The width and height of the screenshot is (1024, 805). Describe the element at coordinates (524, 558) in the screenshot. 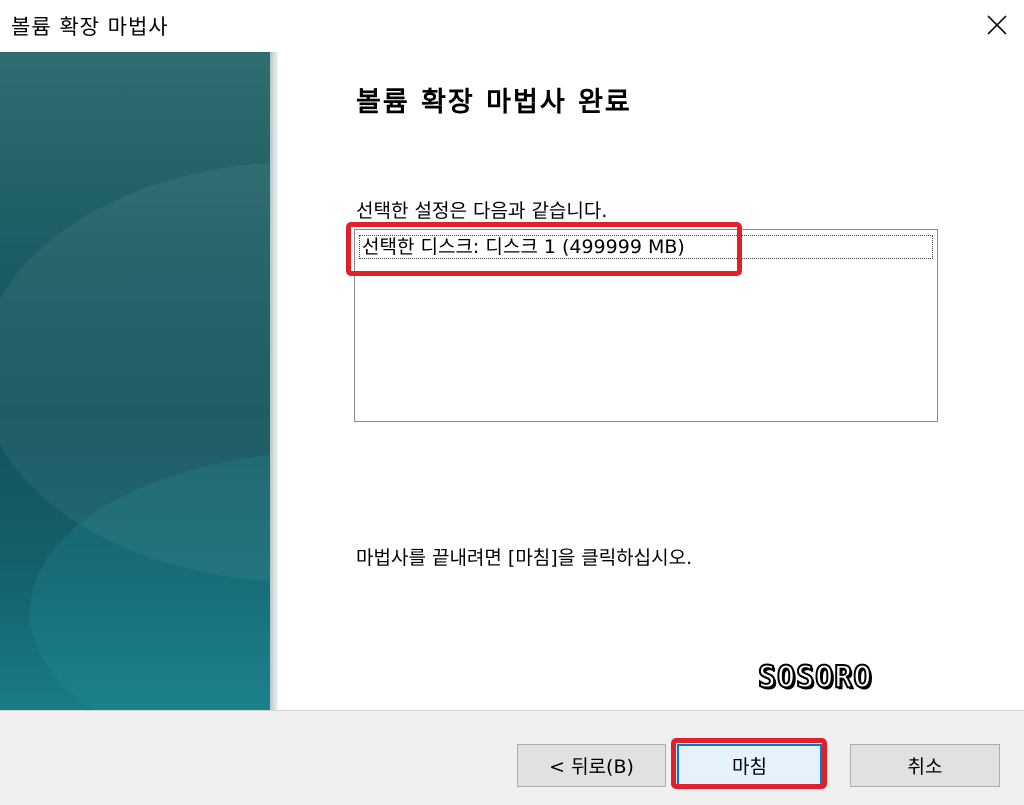

I see `finish-instruction: 마법사를 끝내려면 [마침]을 클릭하십시오.` at that location.